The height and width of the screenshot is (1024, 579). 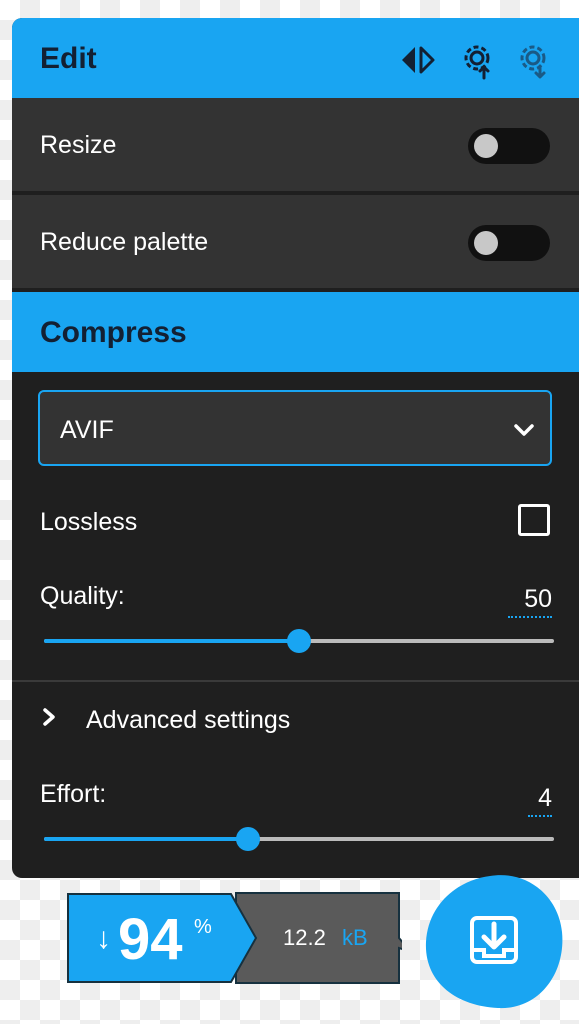 What do you see at coordinates (113, 332) in the screenshot?
I see `compress-title: Compress` at bounding box center [113, 332].